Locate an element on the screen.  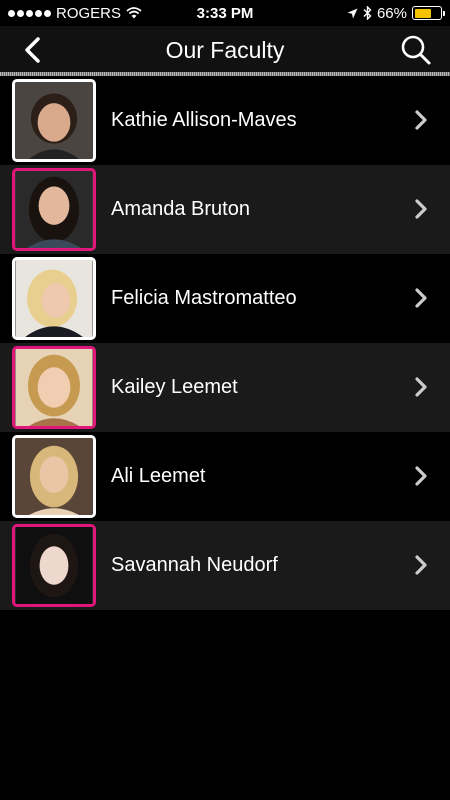
chevron-left-icon is located at coordinates (33, 50).